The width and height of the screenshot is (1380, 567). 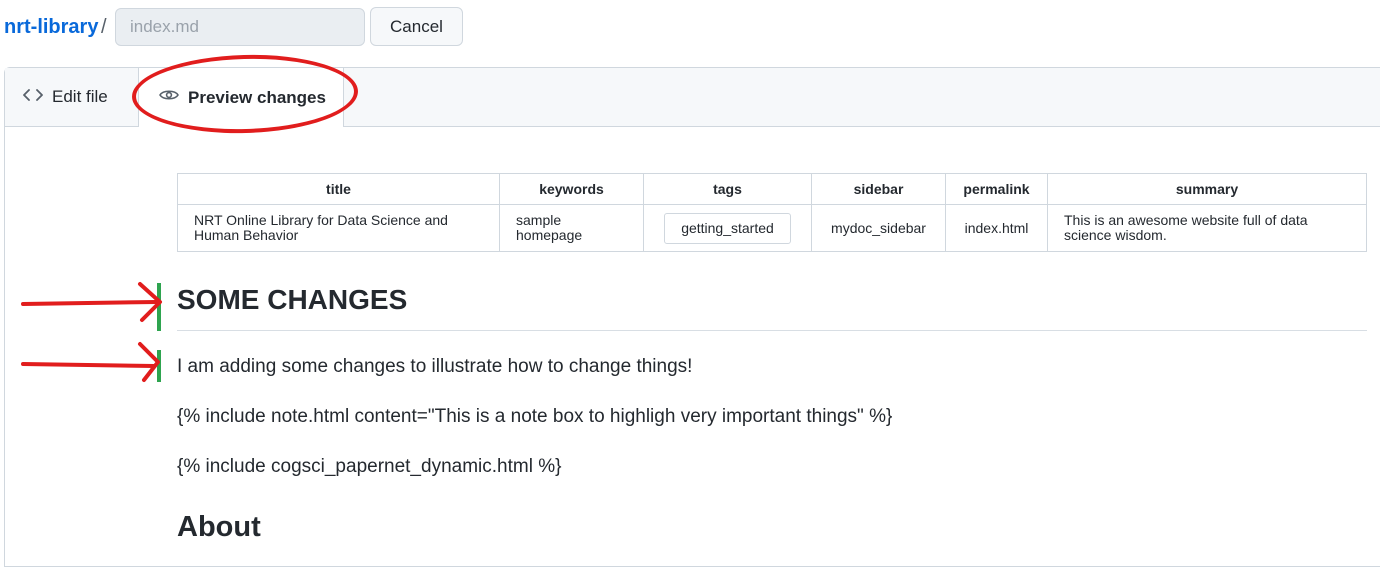 I want to click on heading-divider, so click(x=772, y=330).